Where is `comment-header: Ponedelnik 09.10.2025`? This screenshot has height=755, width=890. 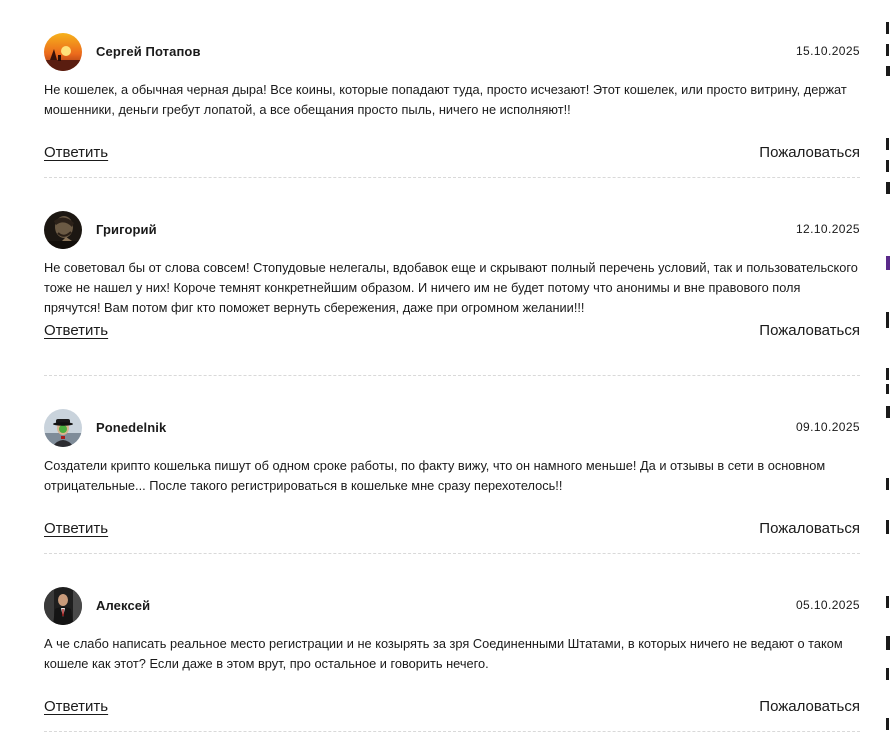
comment-header: Ponedelnik 09.10.2025 is located at coordinates (452, 428).